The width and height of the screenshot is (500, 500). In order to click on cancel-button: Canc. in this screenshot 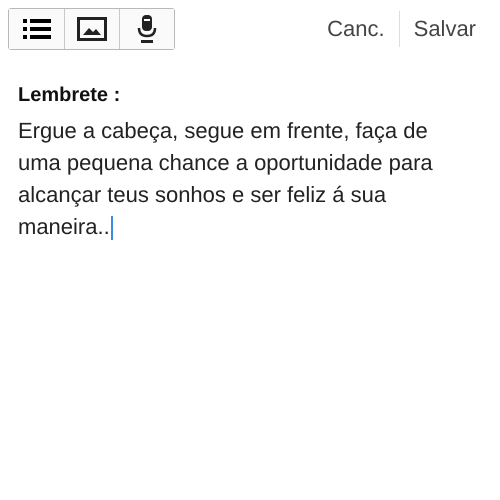, I will do `click(356, 29)`.